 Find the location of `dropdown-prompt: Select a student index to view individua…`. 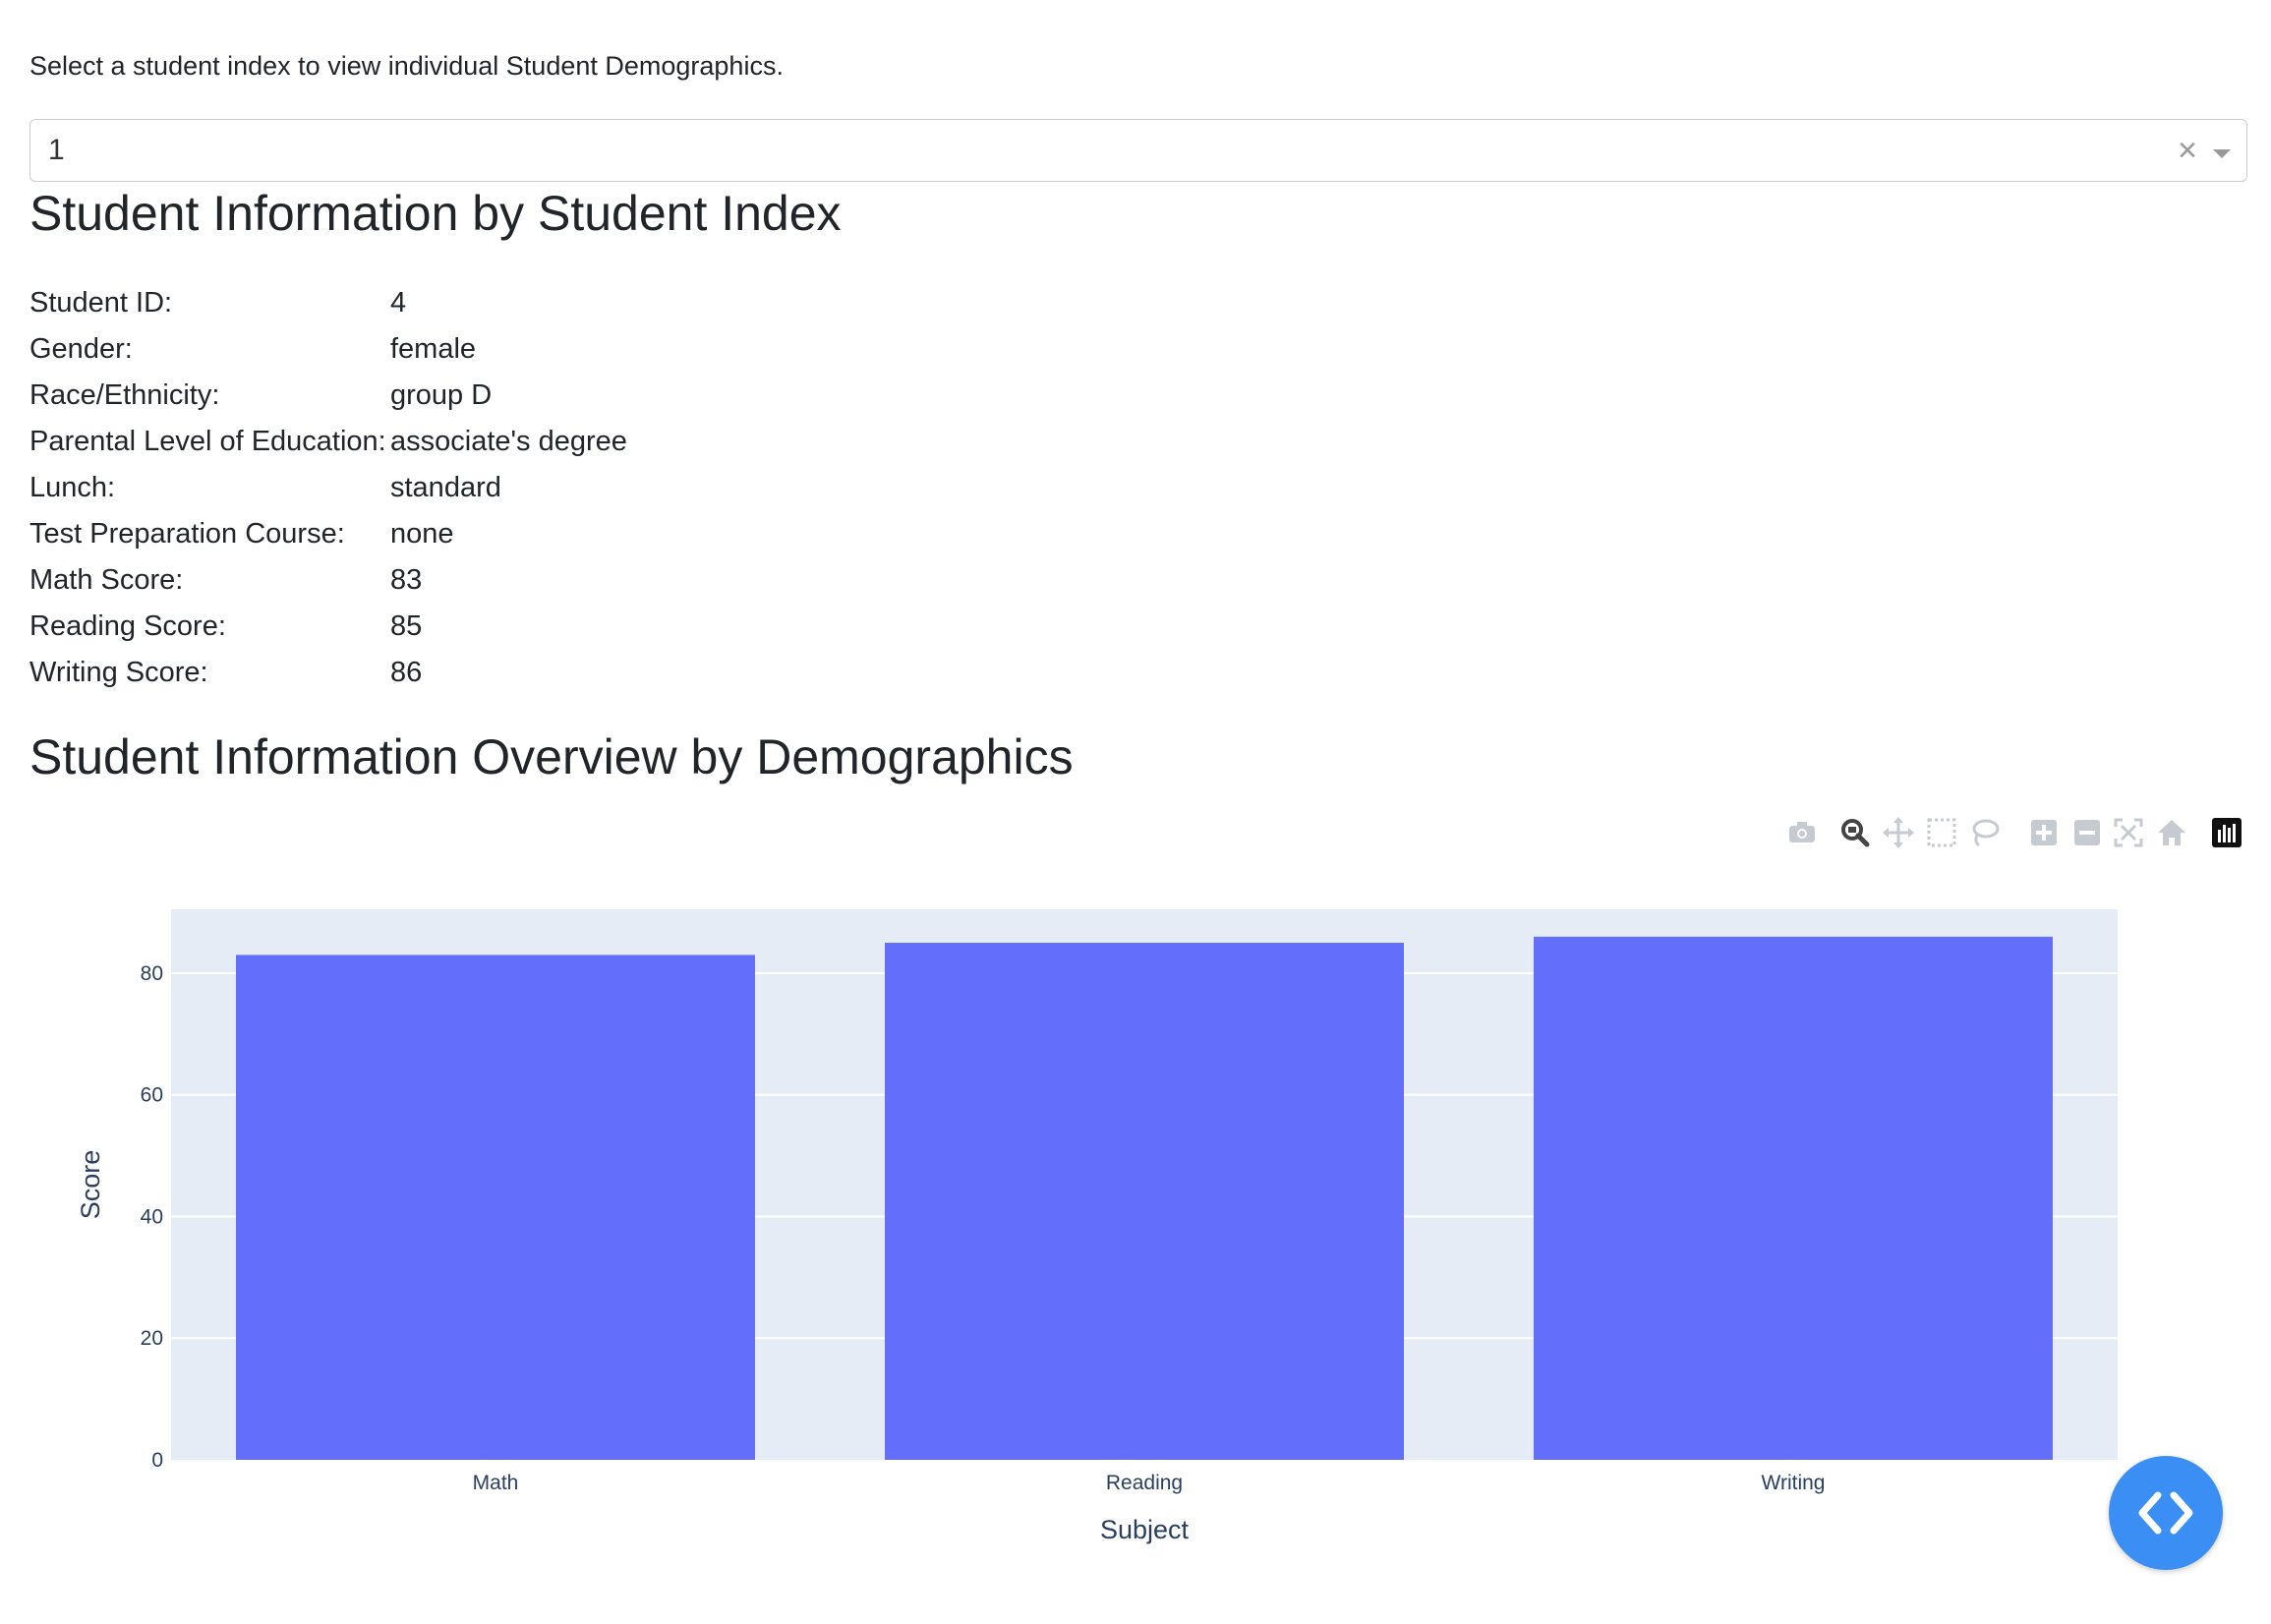

dropdown-prompt: Select a student index to view individua… is located at coordinates (407, 66).